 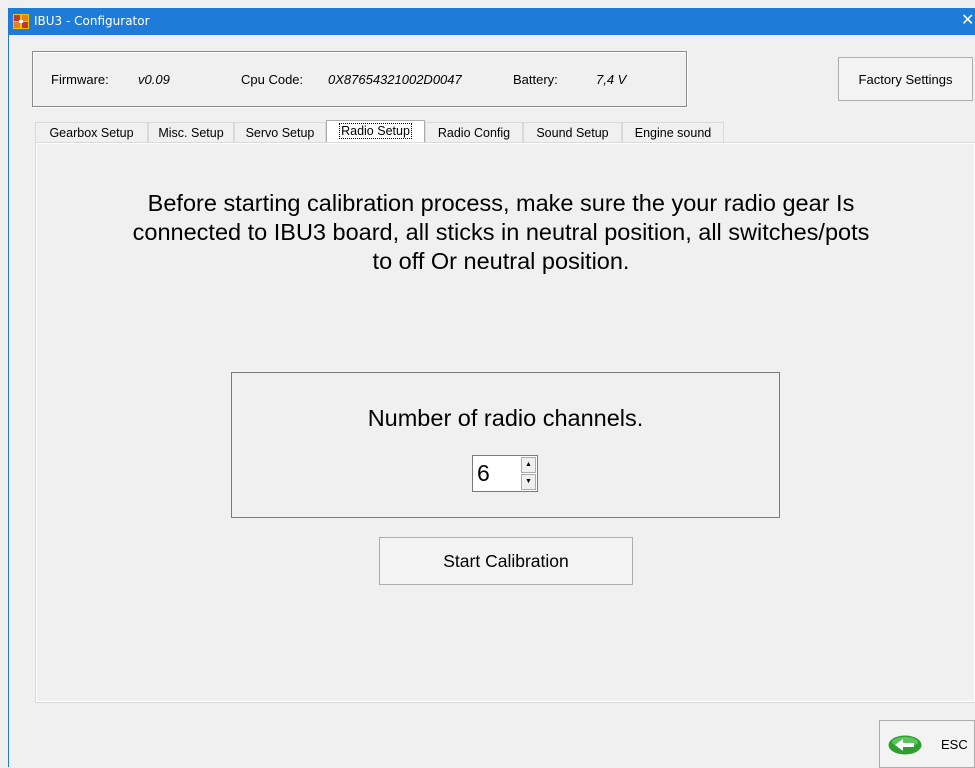 I want to click on firmware-value: v0.09, so click(x=154, y=79).